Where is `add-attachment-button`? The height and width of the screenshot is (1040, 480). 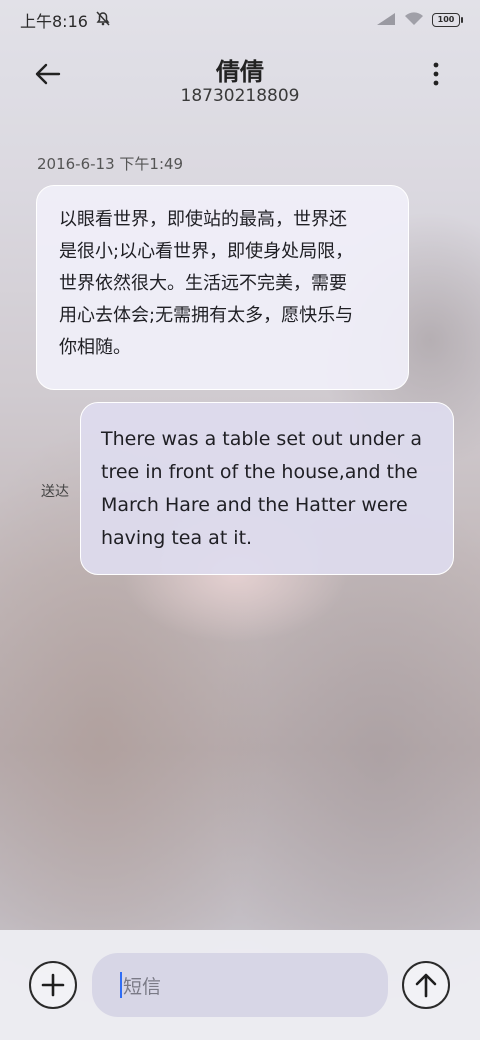
add-attachment-button is located at coordinates (53, 985).